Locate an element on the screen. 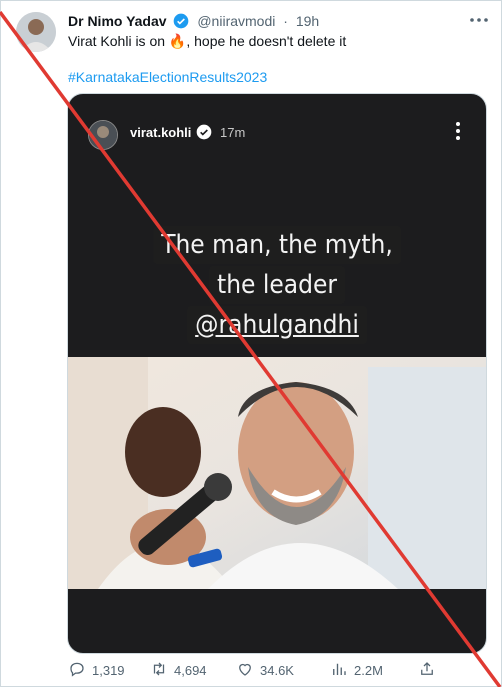 Image resolution: width=502 pixels, height=687 pixels. tweet-text-part1: Virat Kohli is on is located at coordinates (118, 41).